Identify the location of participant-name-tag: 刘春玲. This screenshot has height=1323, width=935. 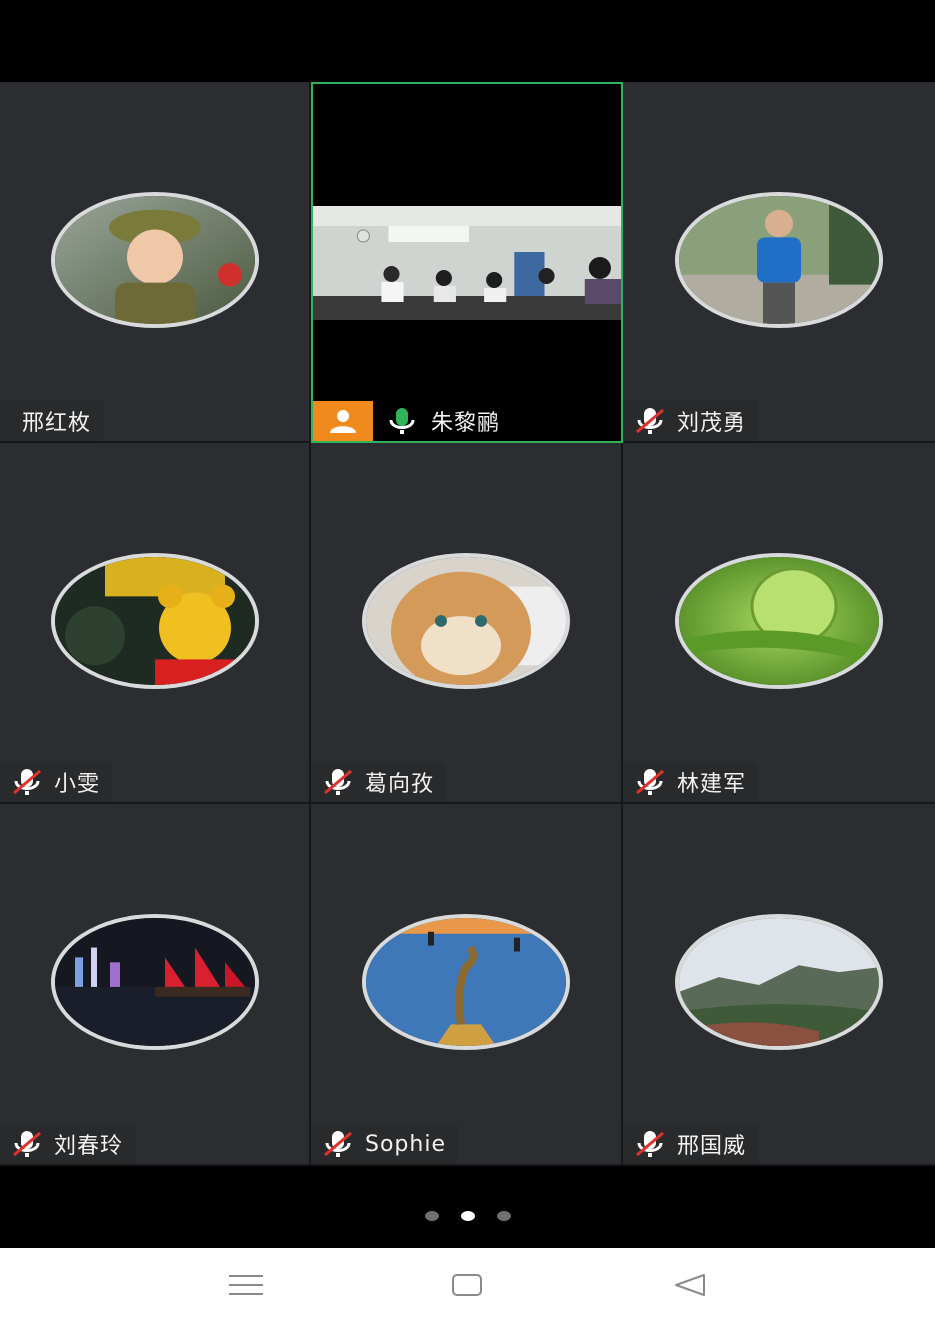
(68, 1144).